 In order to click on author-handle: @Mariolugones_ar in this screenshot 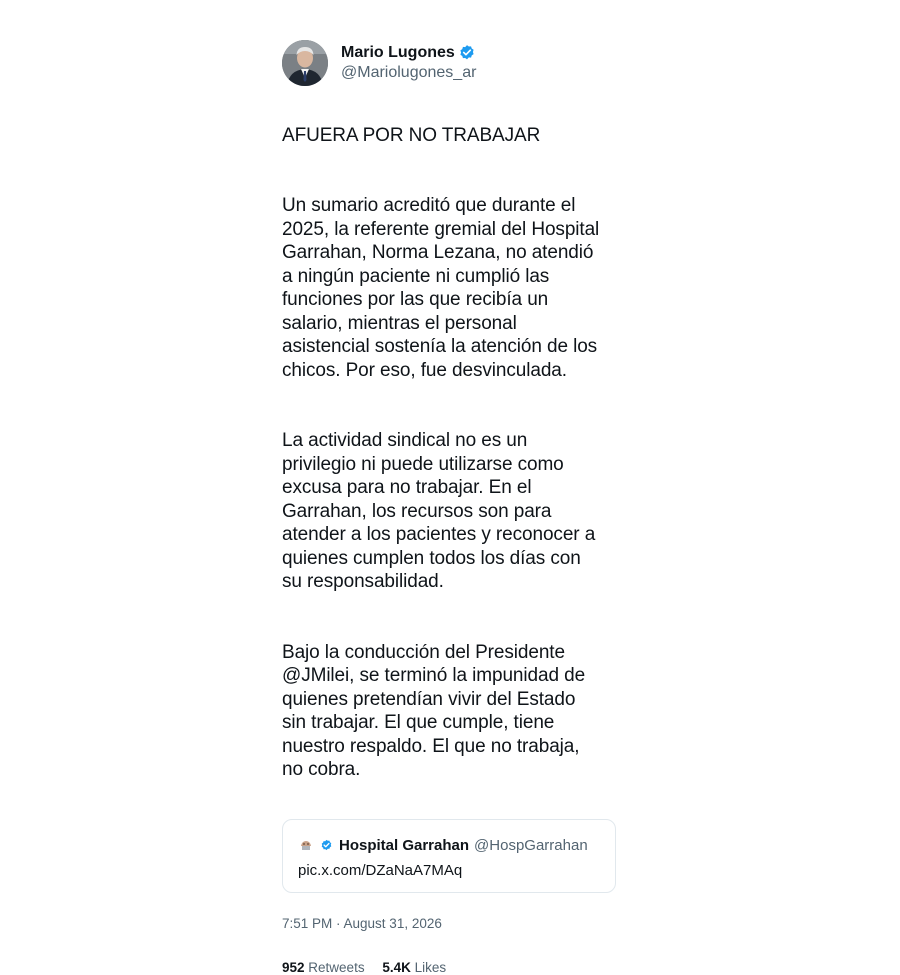, I will do `click(408, 73)`.